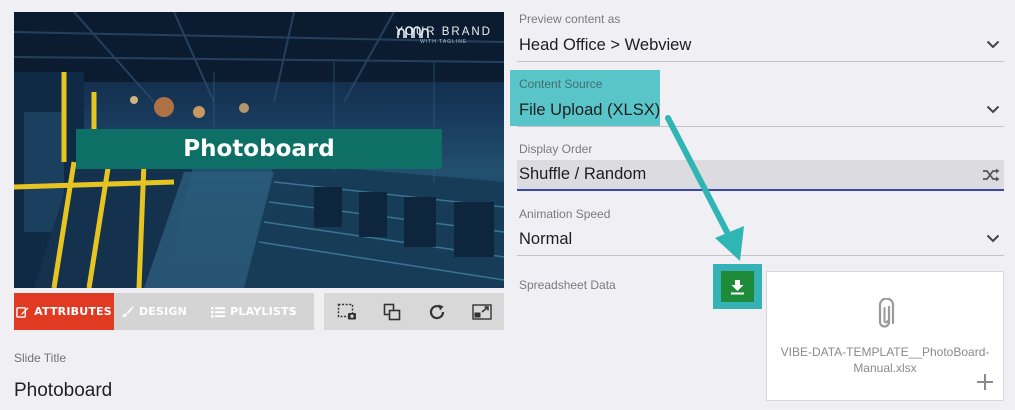 This screenshot has width=1015, height=410. I want to click on tab-design: DESIGN, so click(154, 311).